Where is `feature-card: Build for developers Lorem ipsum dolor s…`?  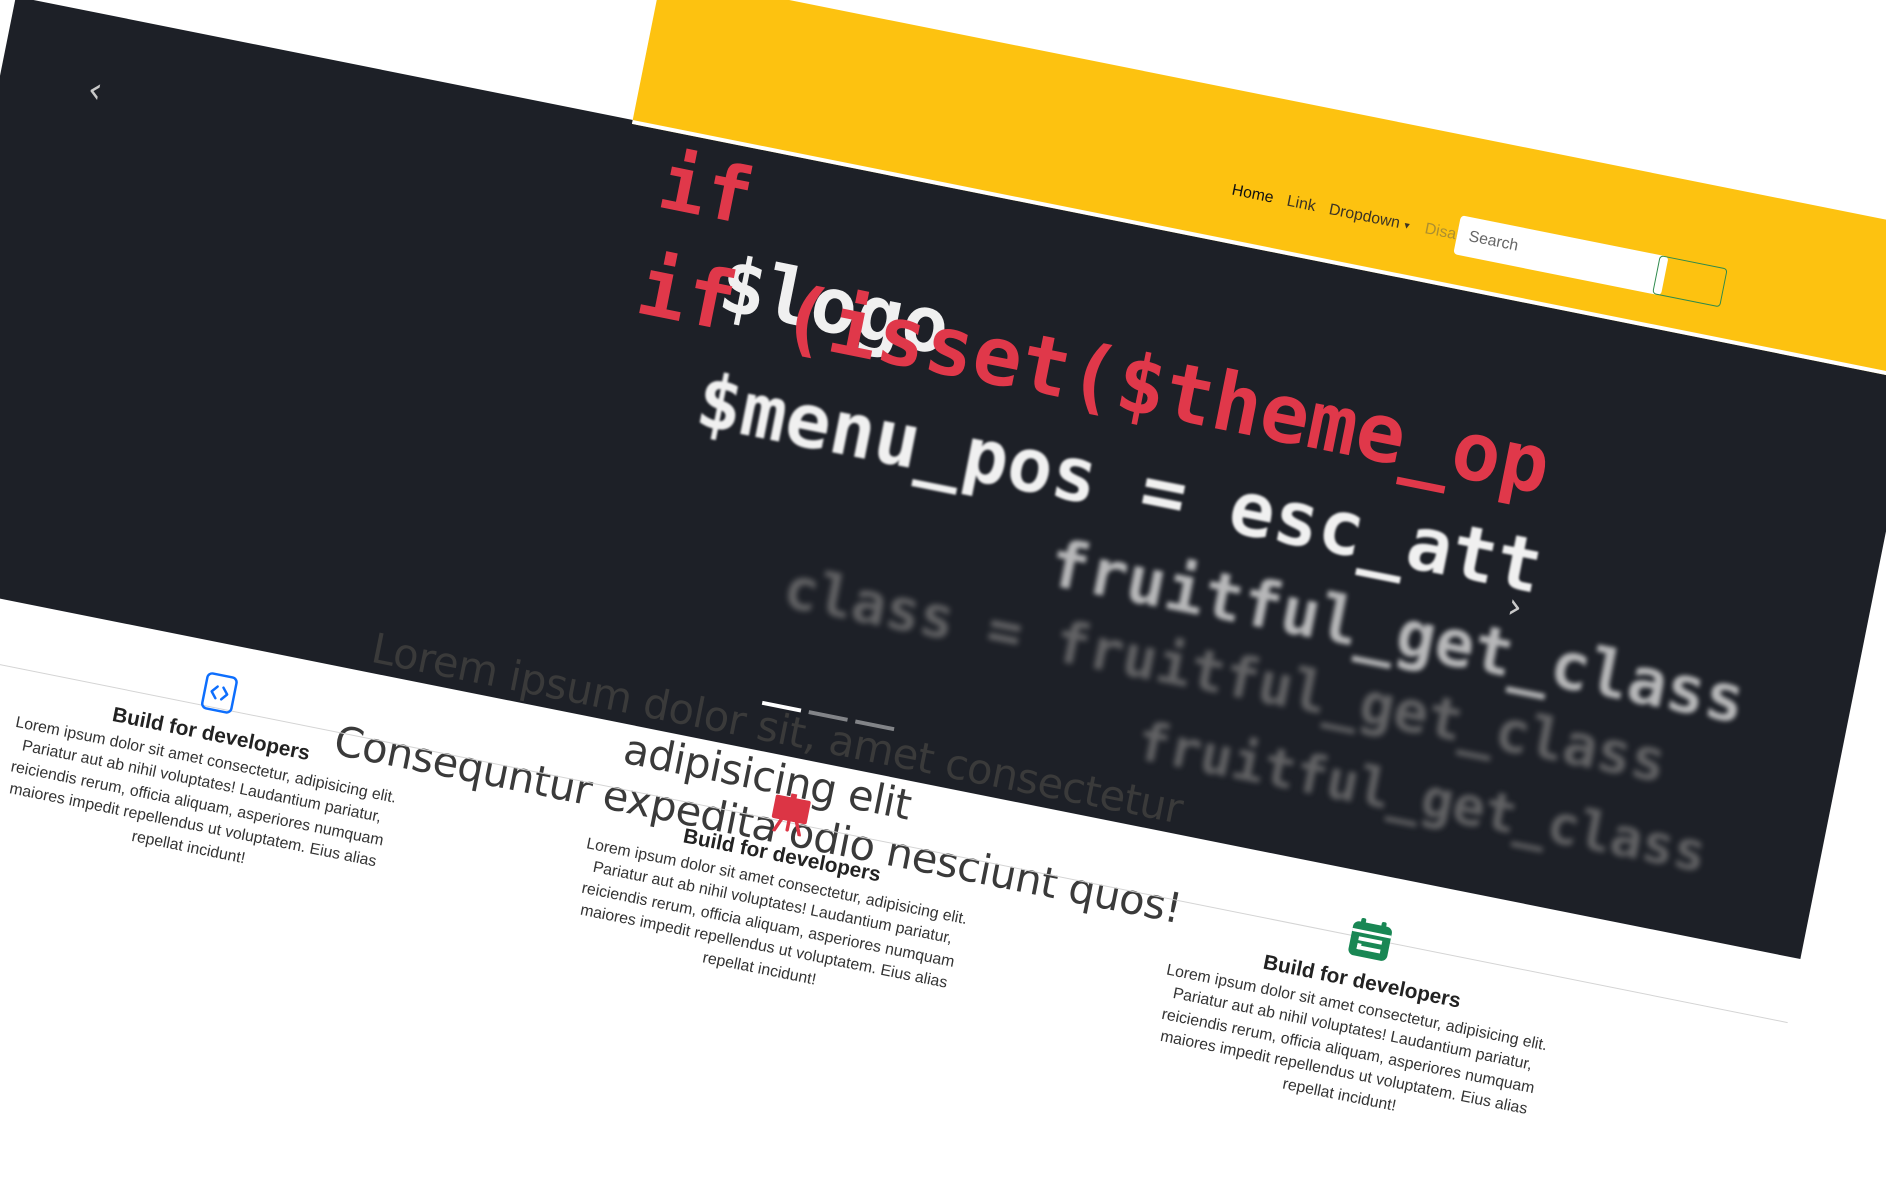
feature-card: Build for developers Lorem ipsum dolor s… is located at coordinates (1355, 1012).